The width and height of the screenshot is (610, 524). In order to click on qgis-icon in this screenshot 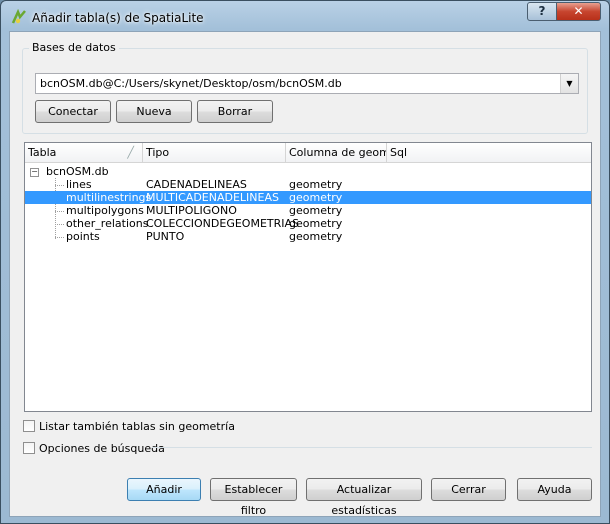, I will do `click(18, 16)`.